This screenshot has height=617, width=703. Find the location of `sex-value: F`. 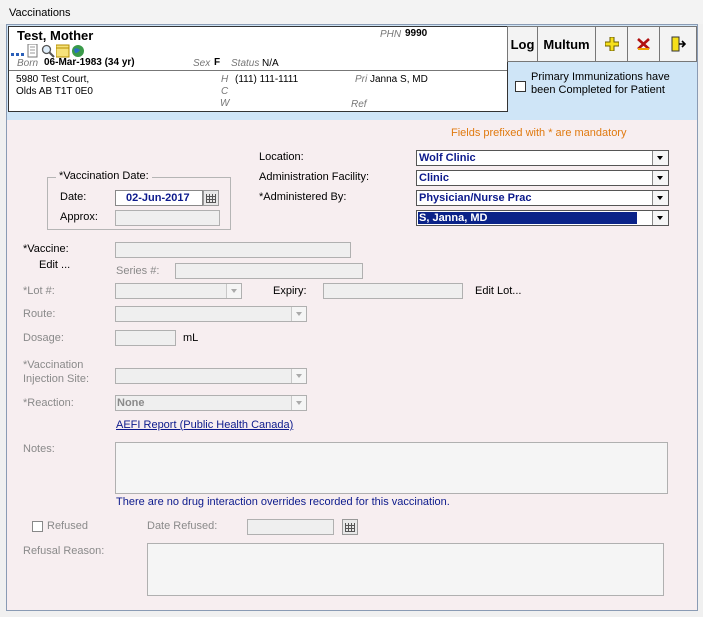

sex-value: F is located at coordinates (217, 62).